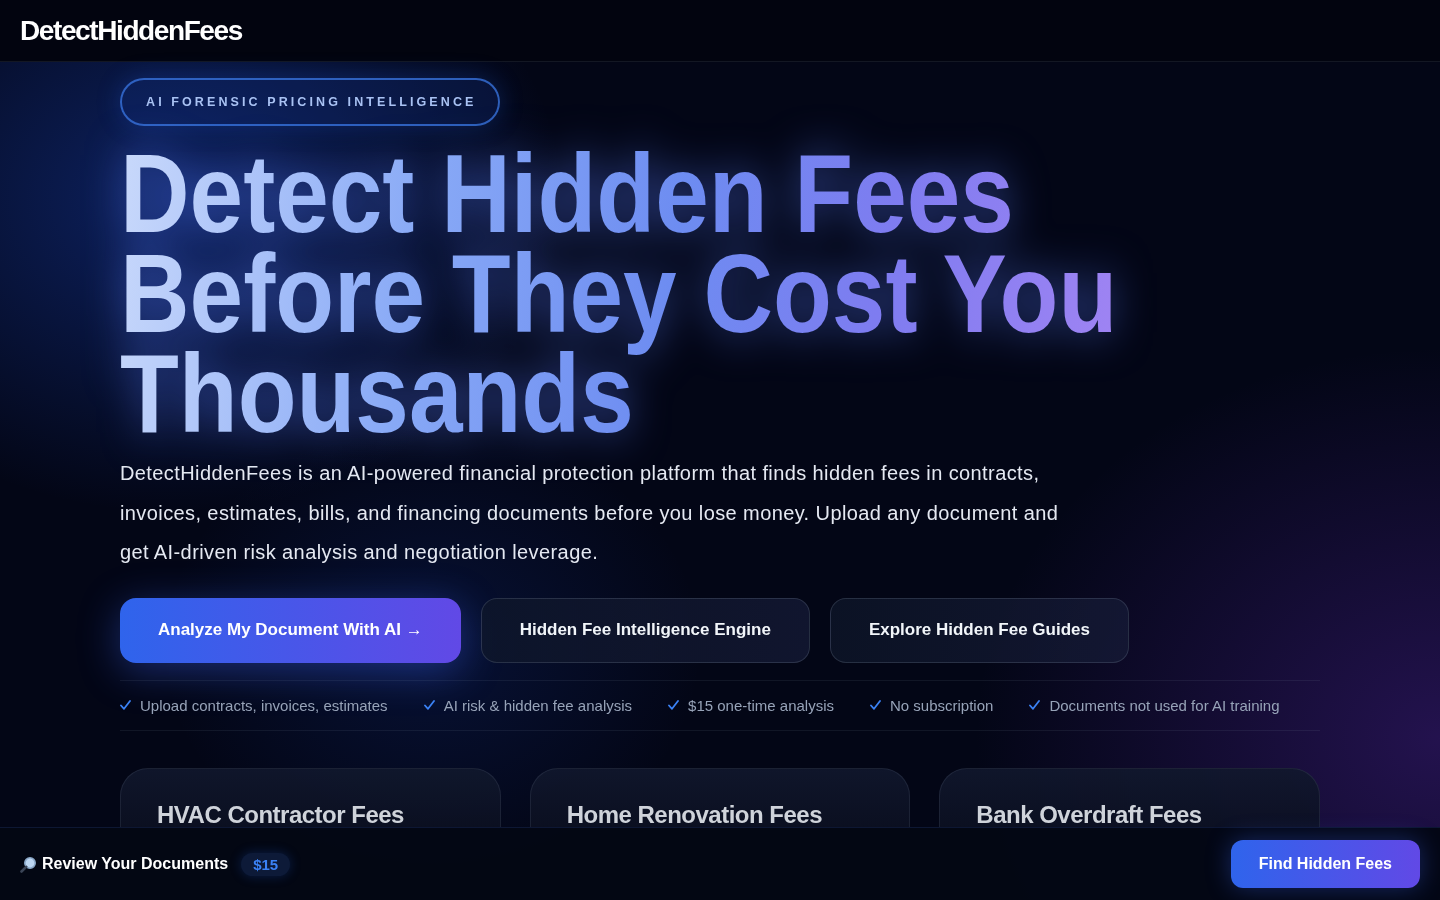  I want to click on analyze-button: Analyze My Document With AI →, so click(290, 630).